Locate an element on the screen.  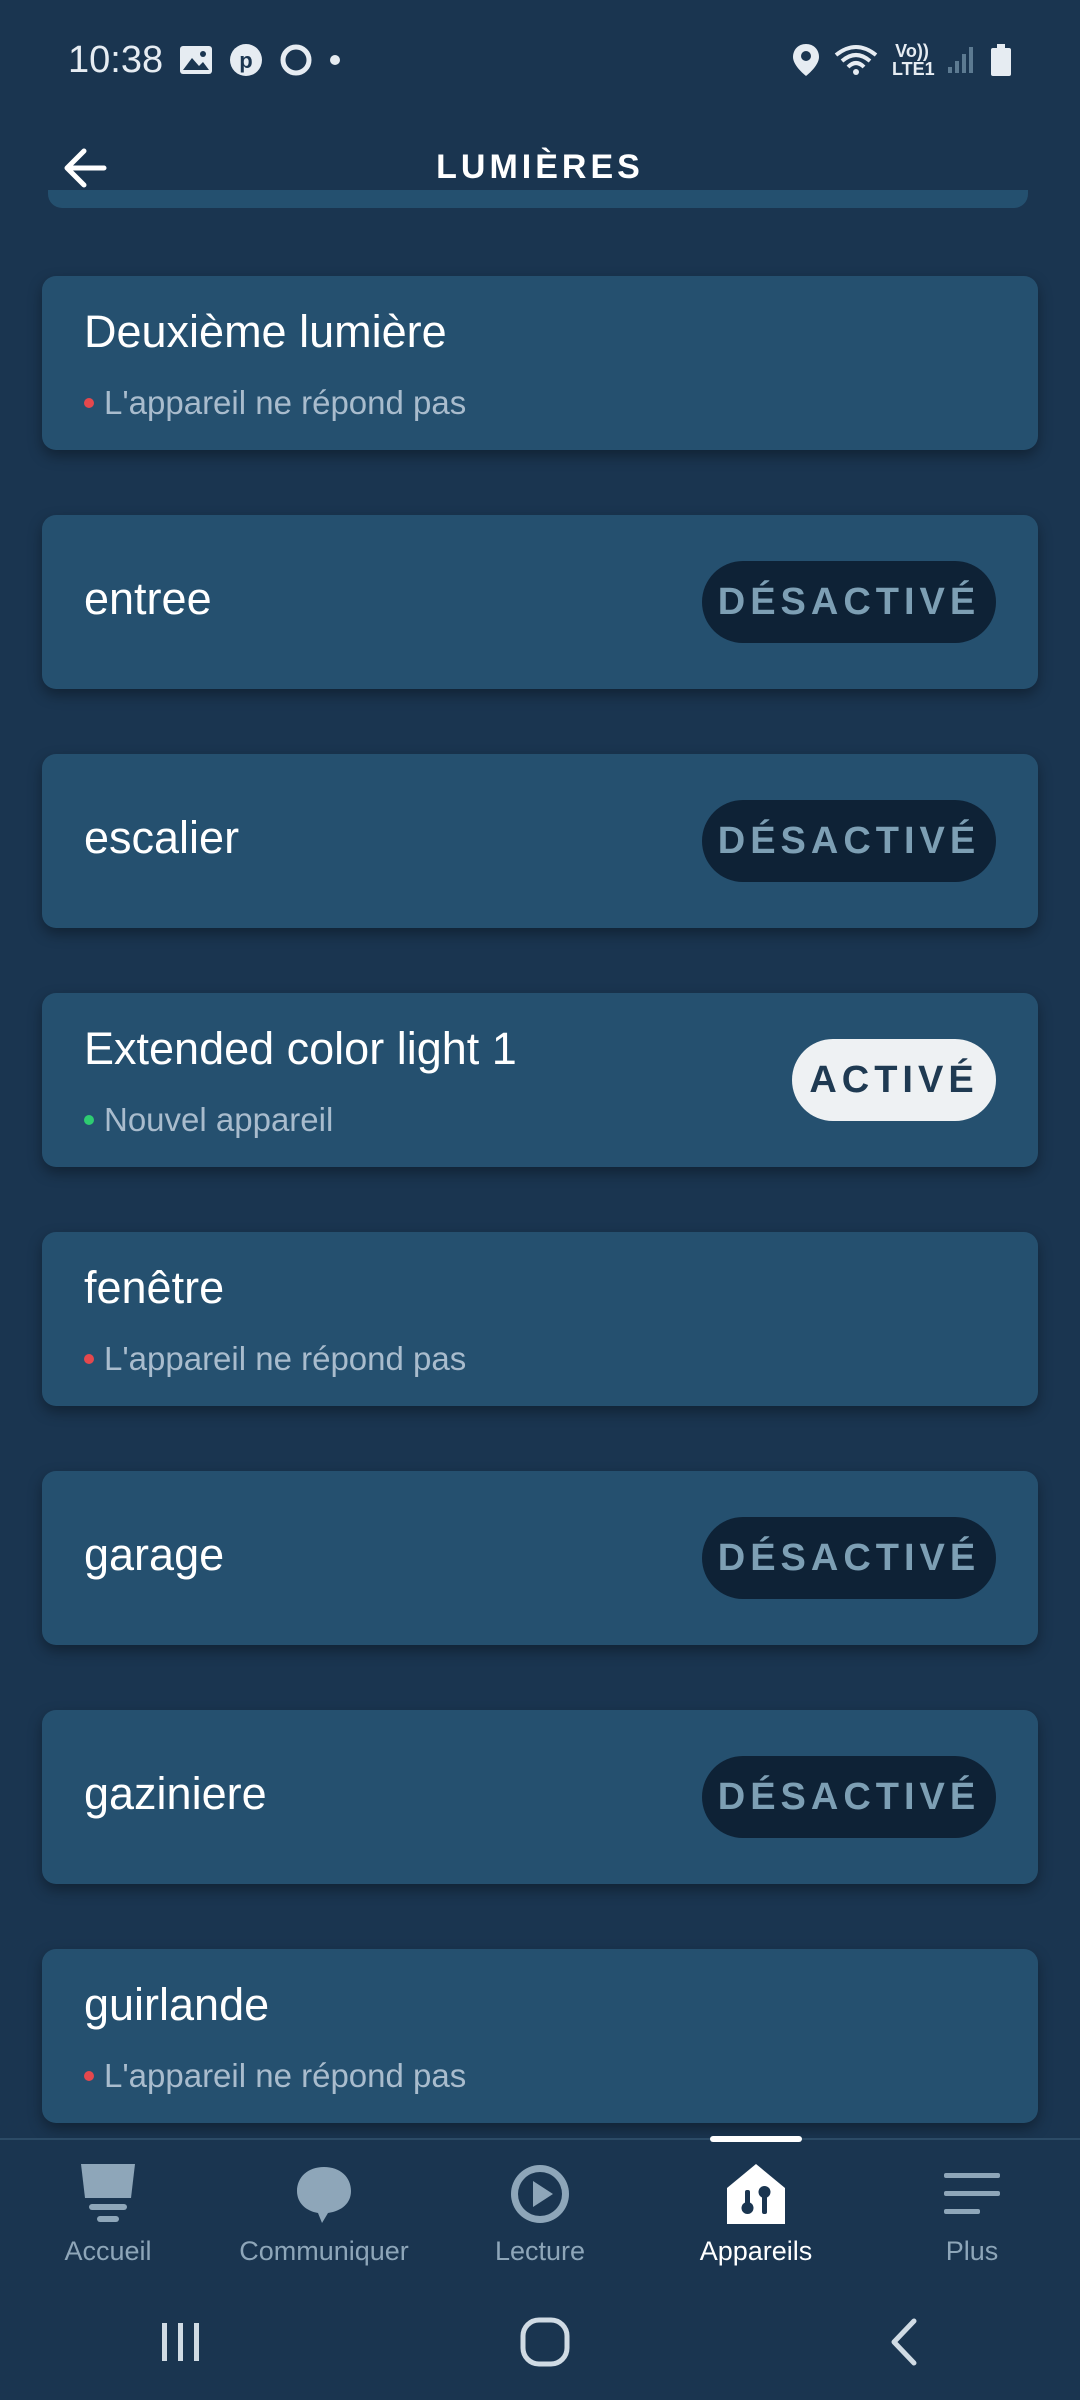
svg-text: p is located at coordinates (245, 60).